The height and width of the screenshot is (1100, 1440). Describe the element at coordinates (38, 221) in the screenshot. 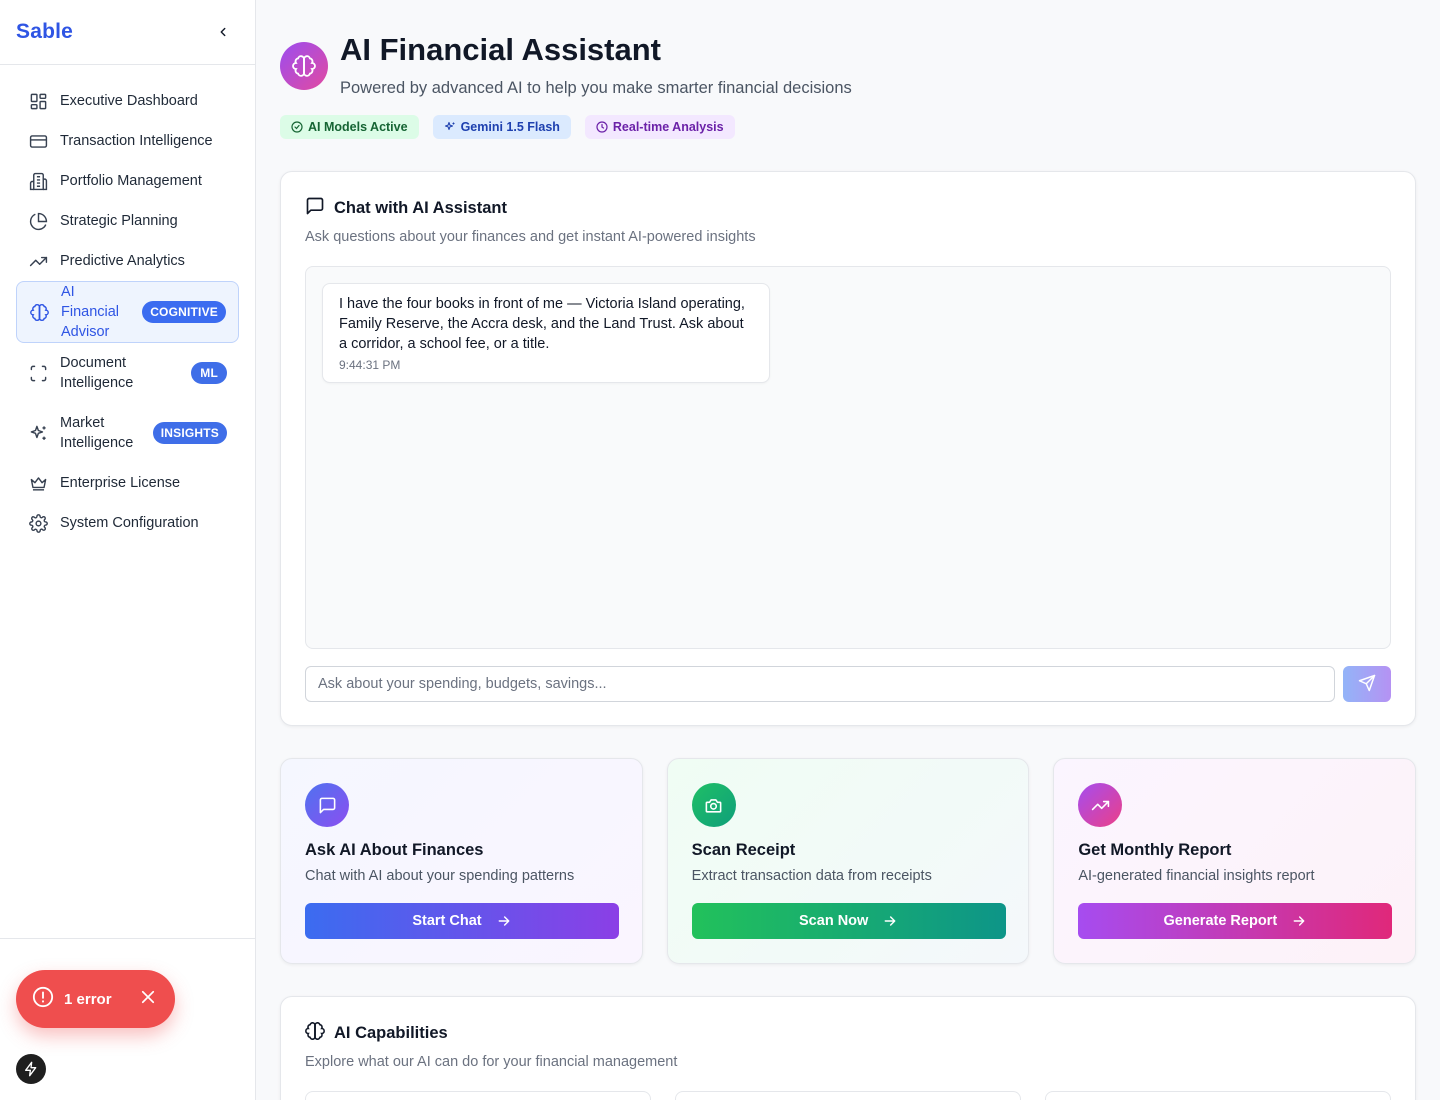

I see `pie-chart-icon` at that location.